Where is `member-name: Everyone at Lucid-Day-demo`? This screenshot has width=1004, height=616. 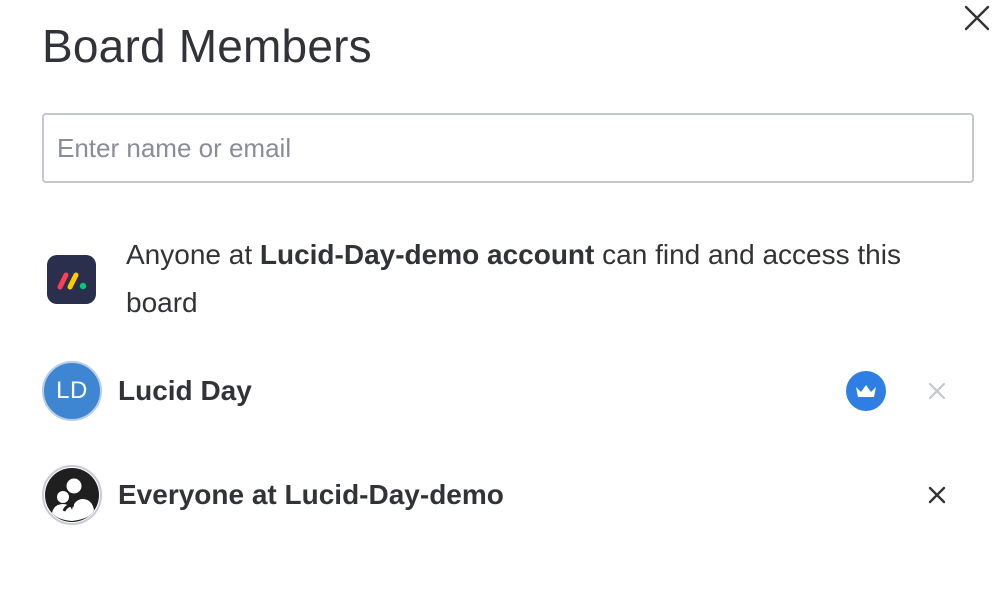 member-name: Everyone at Lucid-Day-demo is located at coordinates (311, 494).